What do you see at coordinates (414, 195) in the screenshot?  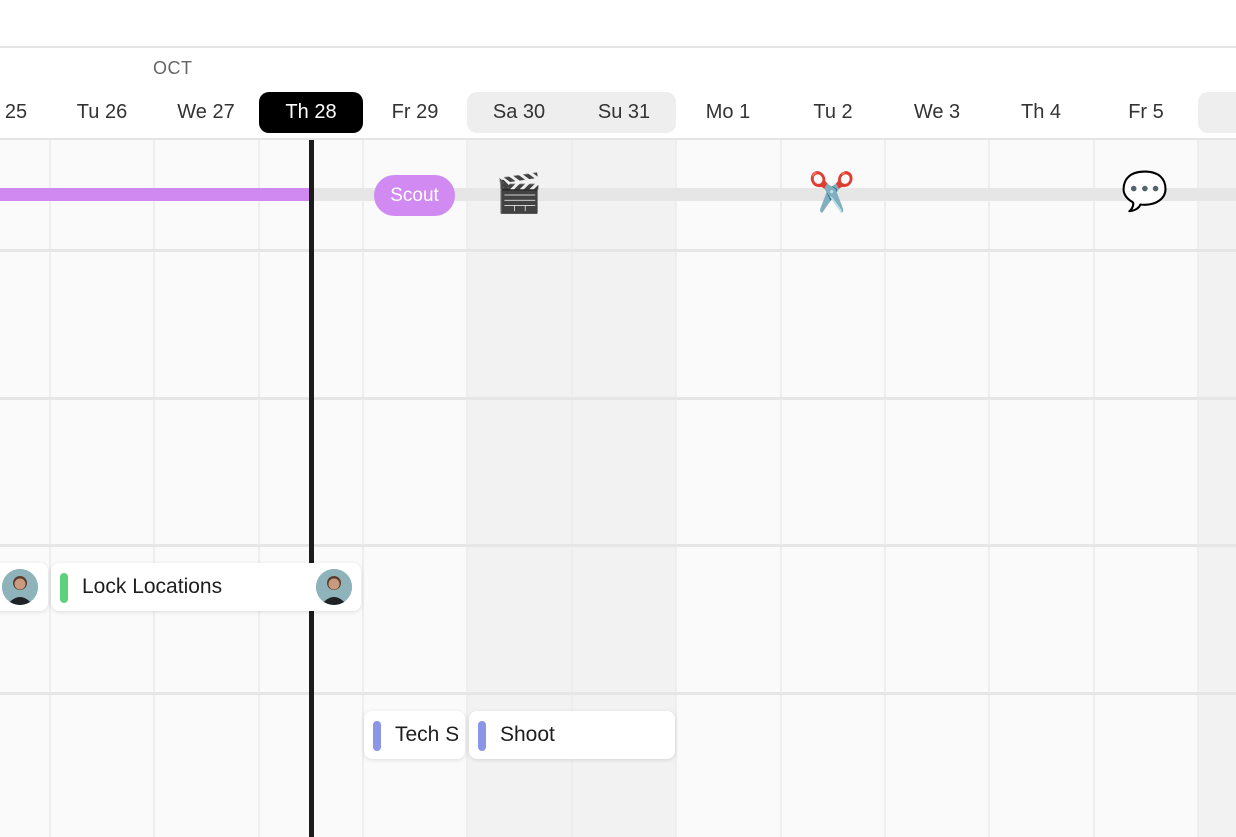 I see `scout-milestone: Scout` at bounding box center [414, 195].